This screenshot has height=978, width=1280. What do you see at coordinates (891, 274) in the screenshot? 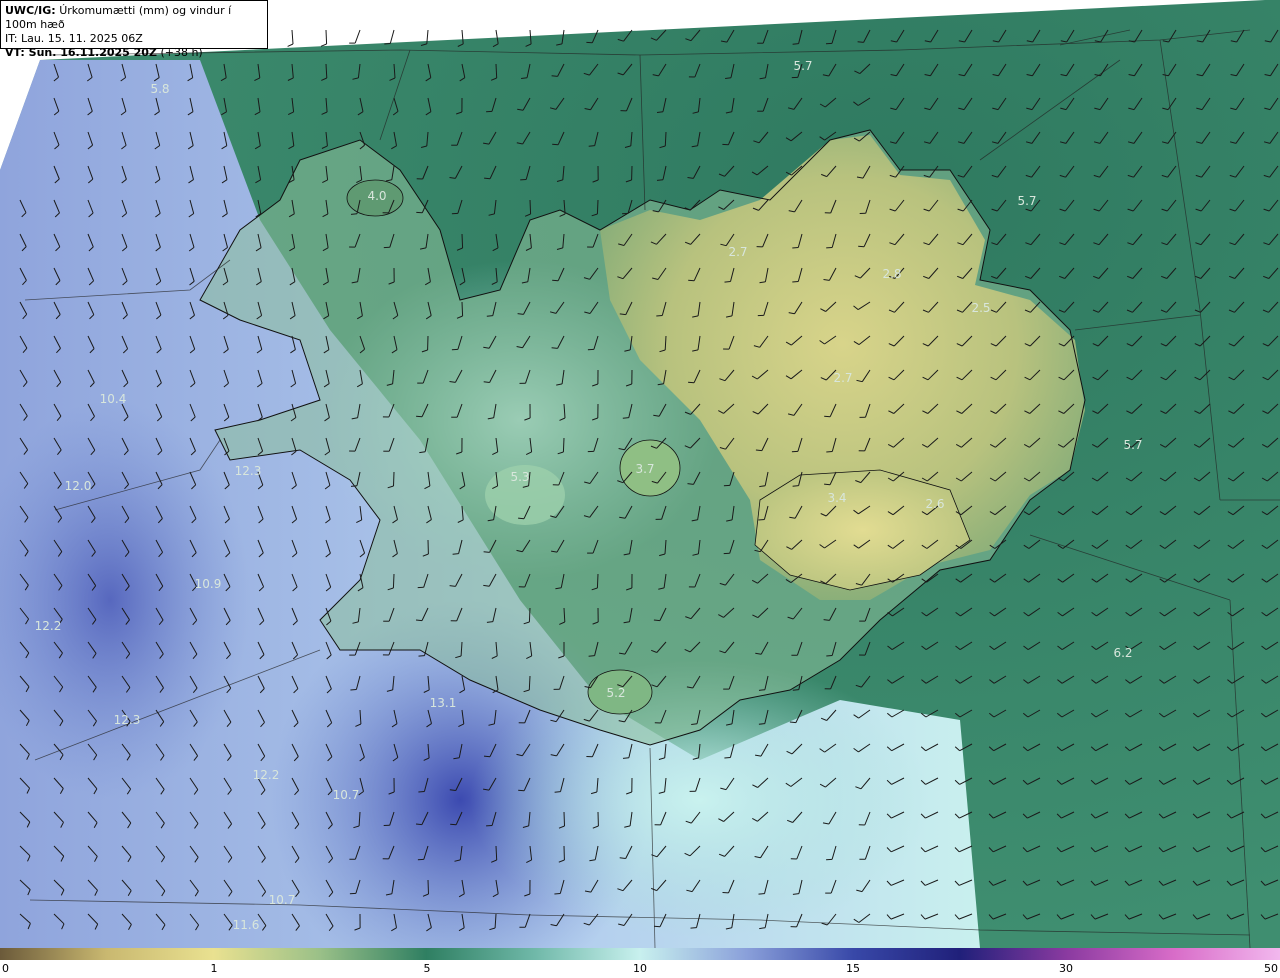
I see `value-label: 2.8` at bounding box center [891, 274].